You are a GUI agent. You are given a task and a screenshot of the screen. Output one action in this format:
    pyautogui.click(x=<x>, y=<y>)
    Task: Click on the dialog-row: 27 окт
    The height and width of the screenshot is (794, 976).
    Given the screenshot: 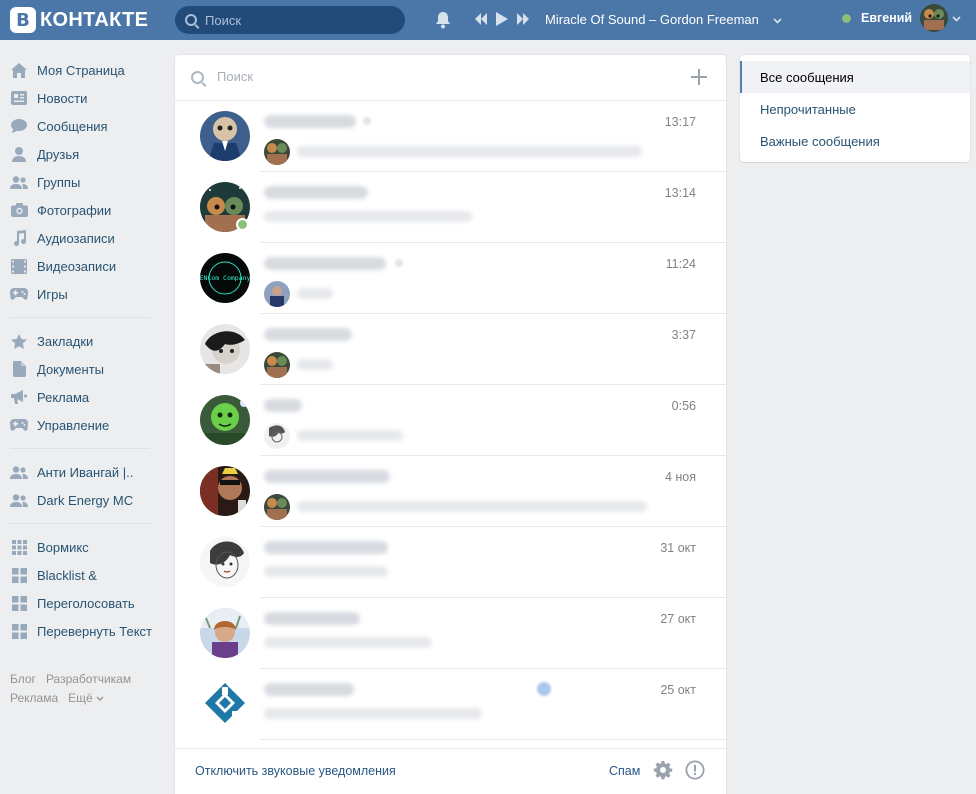 What is the action you would take?
    pyautogui.click(x=450, y=633)
    